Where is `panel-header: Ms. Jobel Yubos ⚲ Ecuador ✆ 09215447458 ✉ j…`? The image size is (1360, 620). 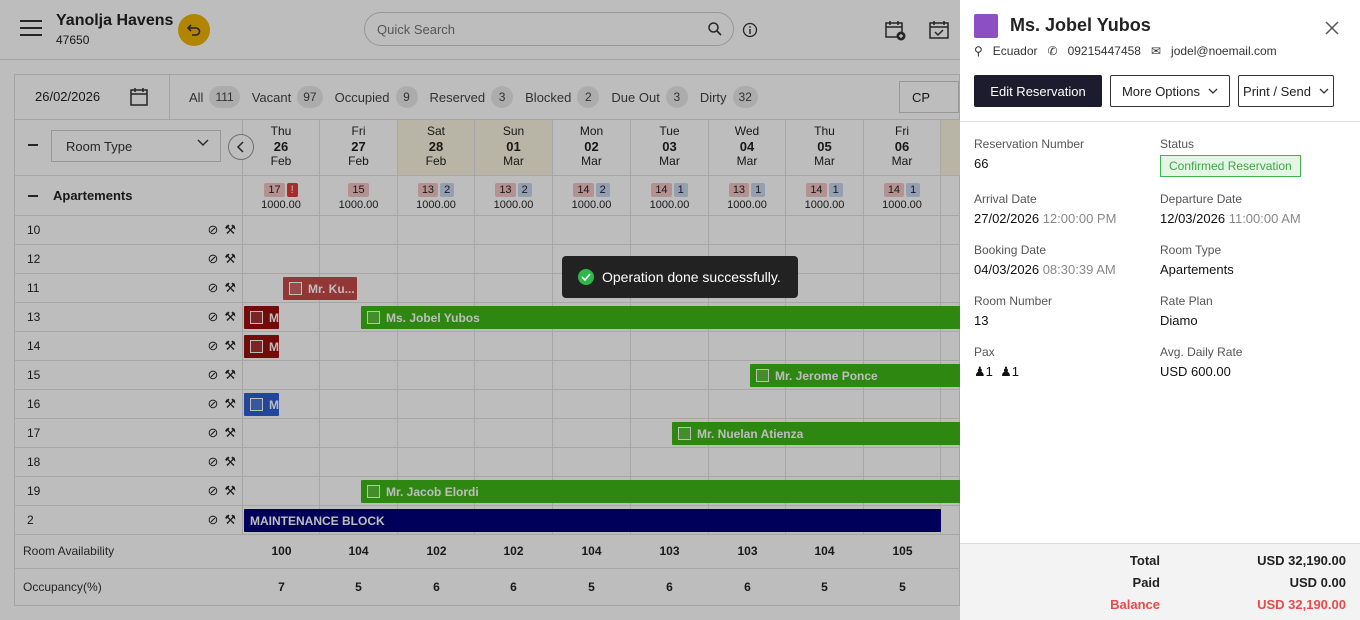
panel-header: Ms. Jobel Yubos ⚲ Ecuador ✆ 09215447458 ✉ j… is located at coordinates (1160, 61).